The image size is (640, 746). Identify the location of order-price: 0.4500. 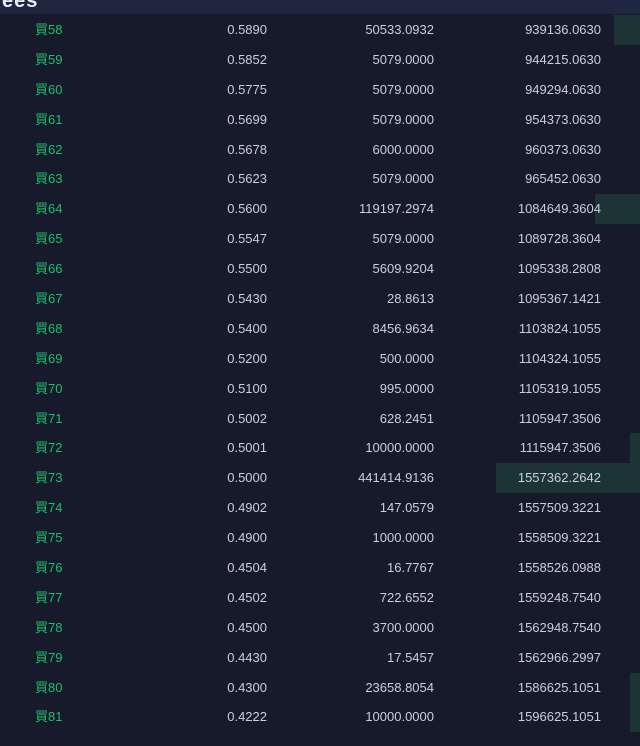
(247, 627).